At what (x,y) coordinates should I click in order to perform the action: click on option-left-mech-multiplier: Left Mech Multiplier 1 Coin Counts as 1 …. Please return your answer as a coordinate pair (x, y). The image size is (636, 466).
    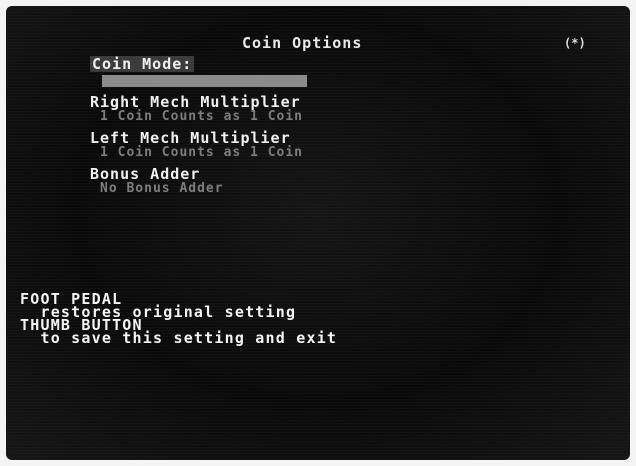
    Looking at the image, I should click on (196, 145).